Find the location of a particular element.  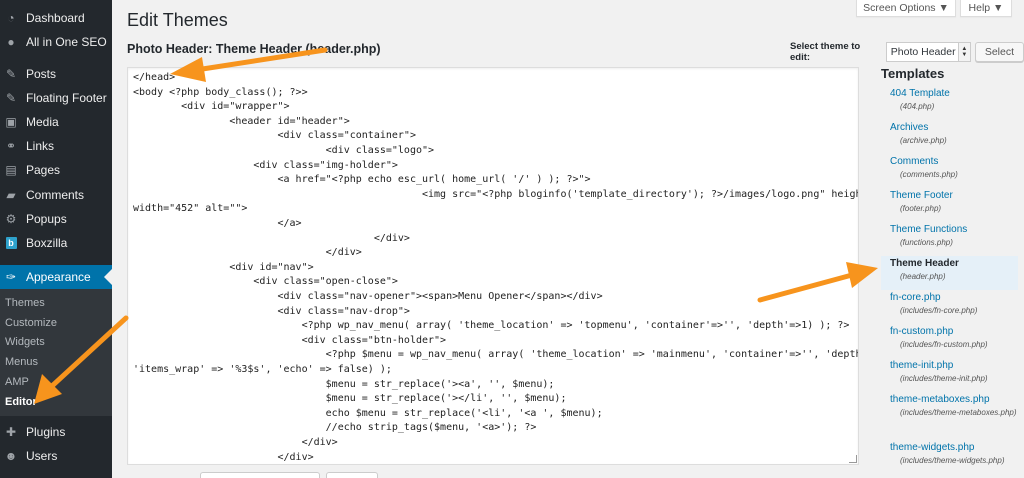

template-item-theme-footer: Theme Footer (footer.php) is located at coordinates (949, 205).